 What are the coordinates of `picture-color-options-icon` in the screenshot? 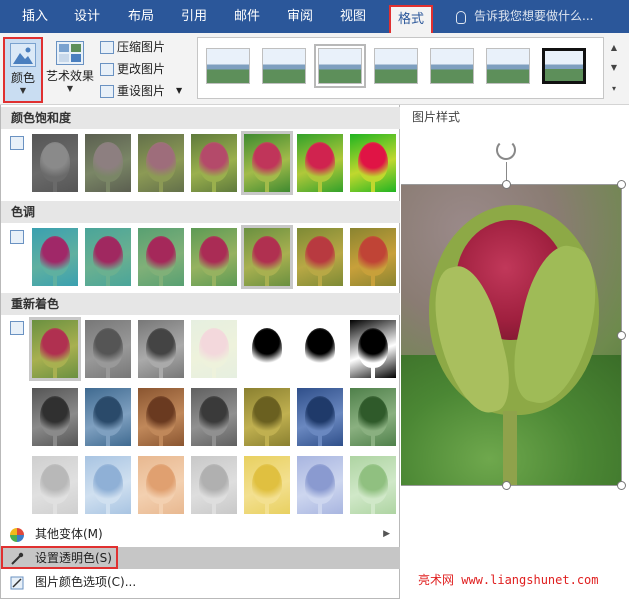 It's located at (17, 582).